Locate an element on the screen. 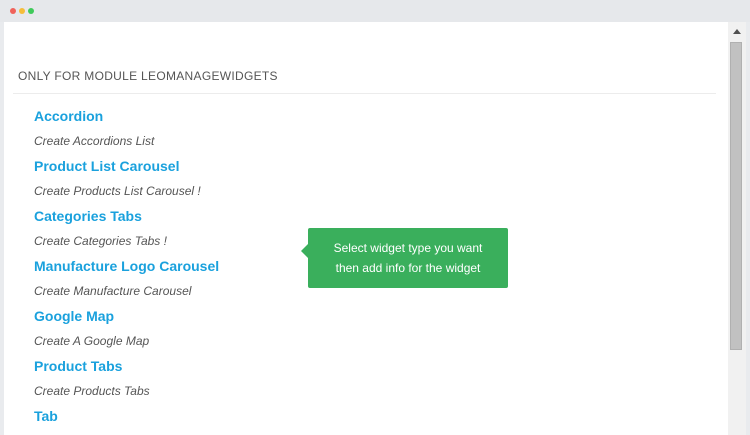 The image size is (750, 435). tooltip-line-1: Select widget type you want is located at coordinates (408, 248).